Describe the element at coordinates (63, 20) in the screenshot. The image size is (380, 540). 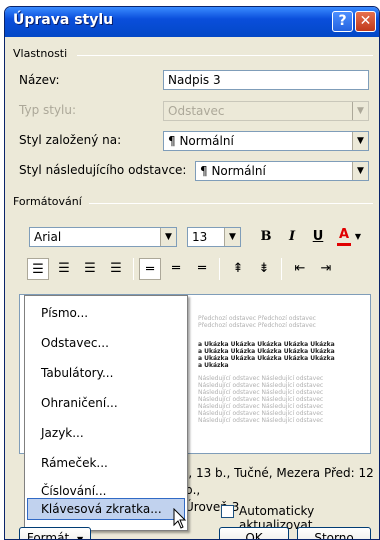
I see `dialog-title: Úprava stylu` at that location.